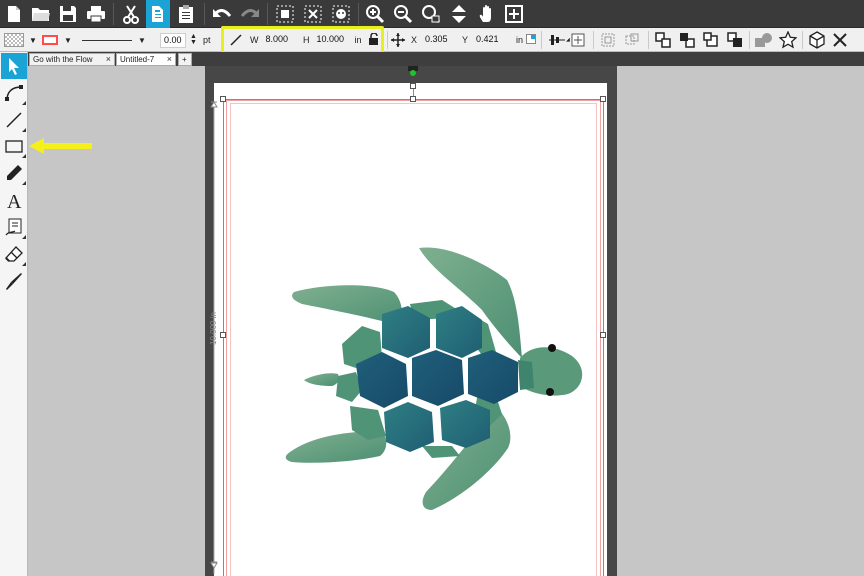 The height and width of the screenshot is (576, 864). I want to click on pencil-tool-icon, so click(14, 173).